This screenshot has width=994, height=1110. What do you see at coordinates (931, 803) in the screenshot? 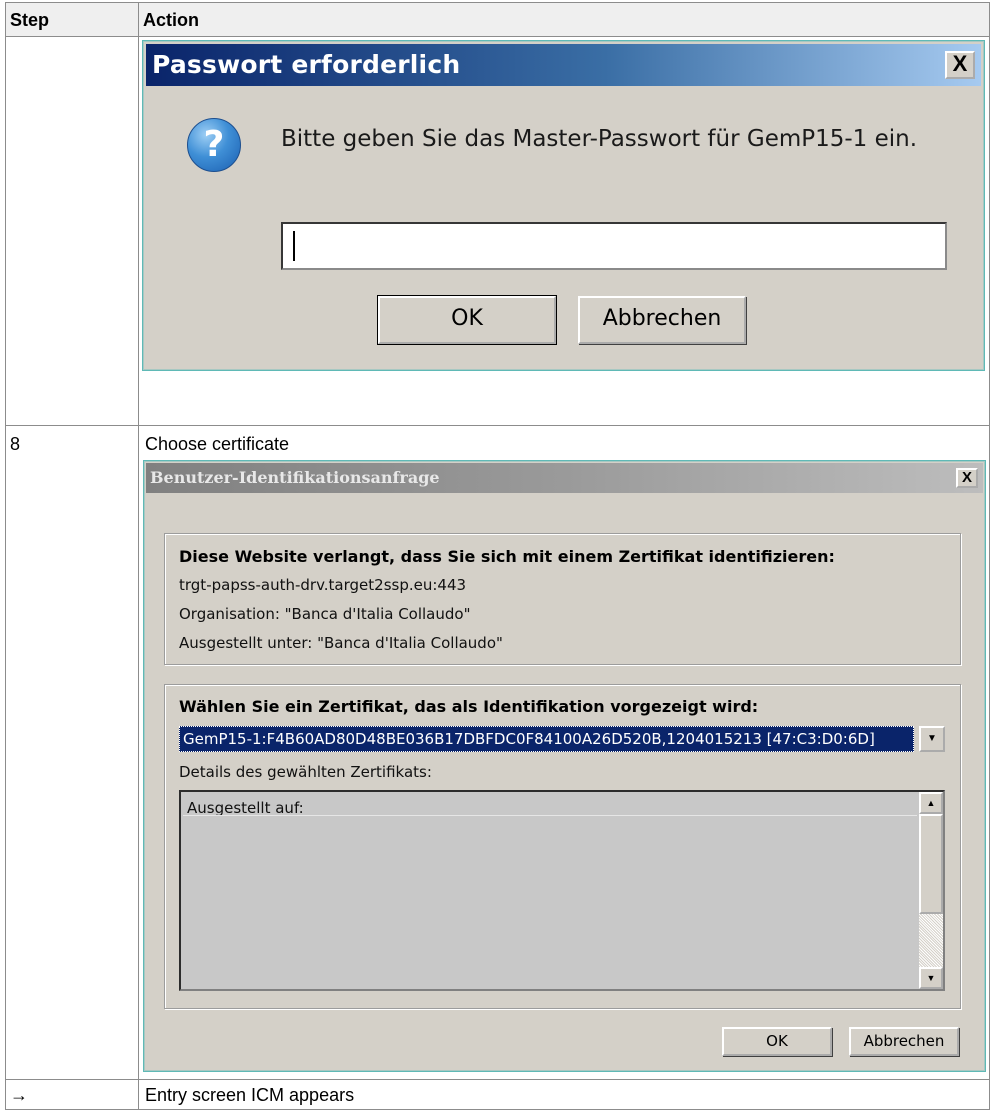
I see `scroll-up-icon: ▲` at bounding box center [931, 803].